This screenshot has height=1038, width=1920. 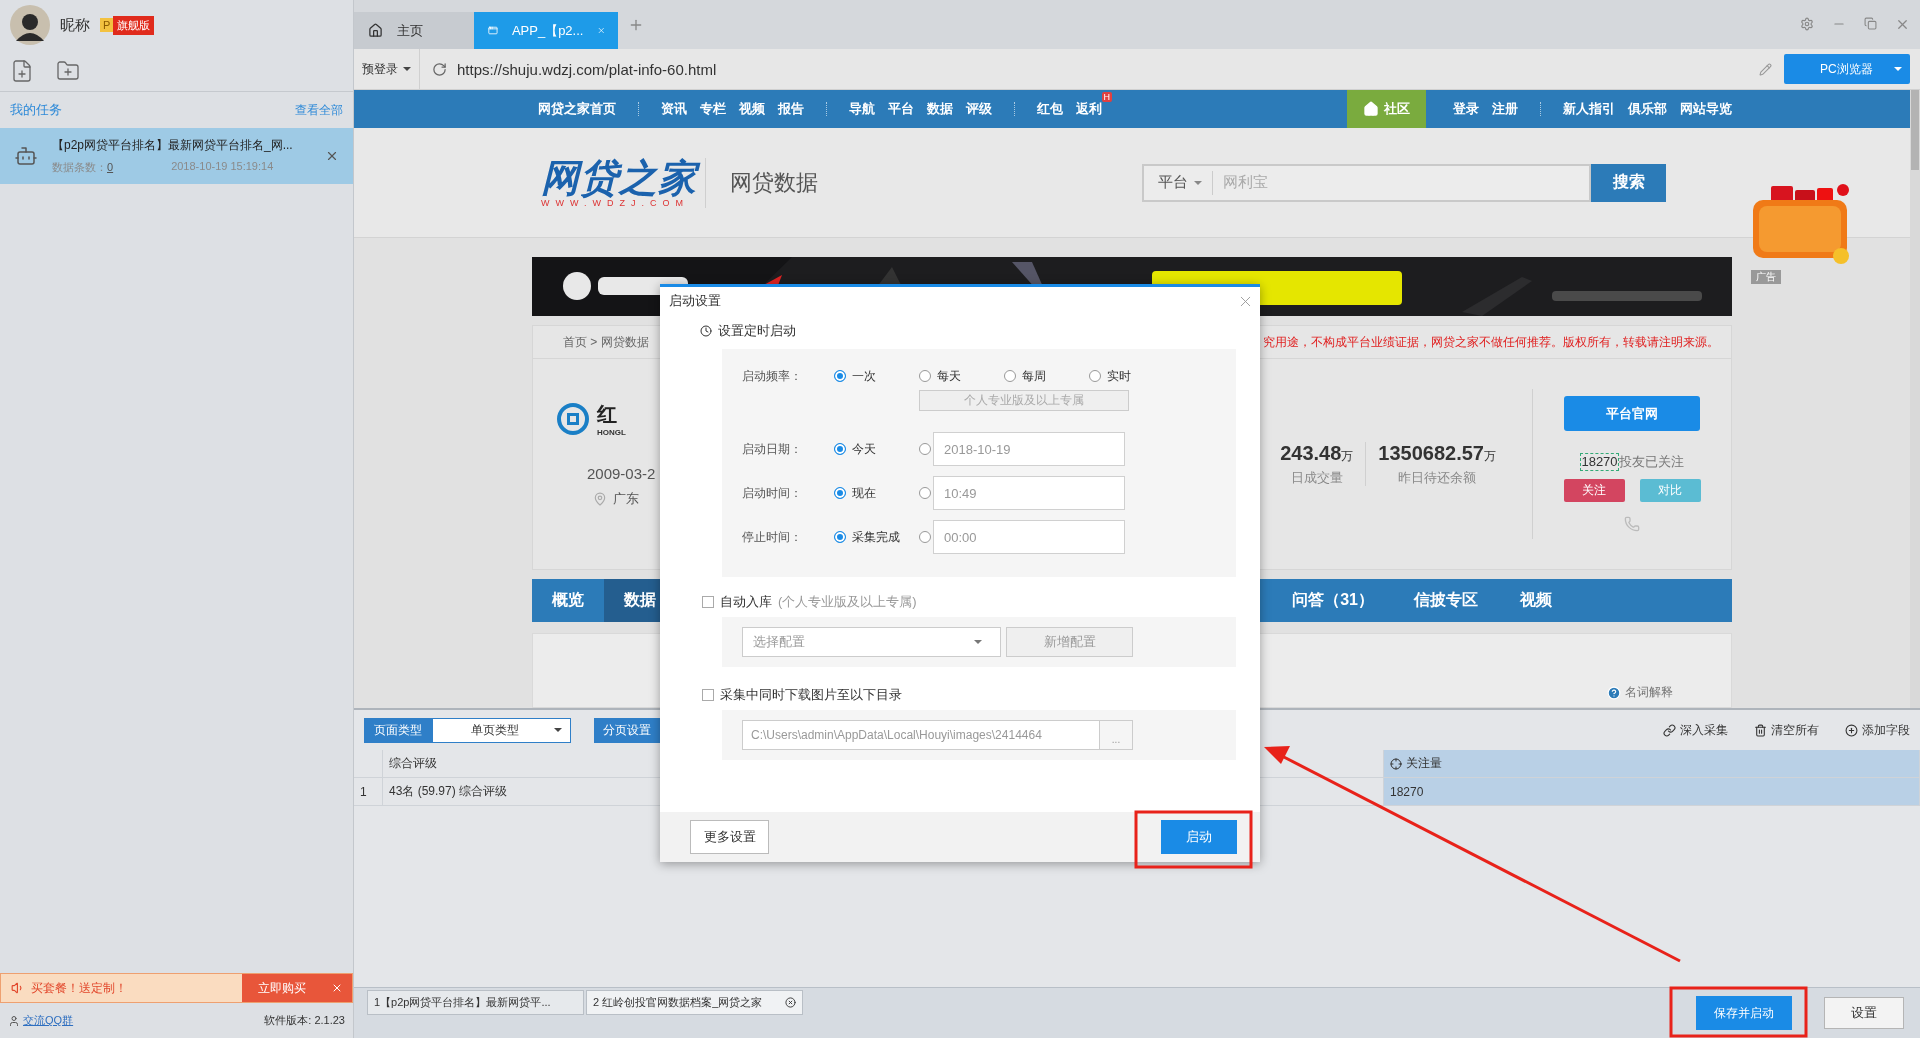 I want to click on field-label: 启动时间：, so click(x=772, y=493).